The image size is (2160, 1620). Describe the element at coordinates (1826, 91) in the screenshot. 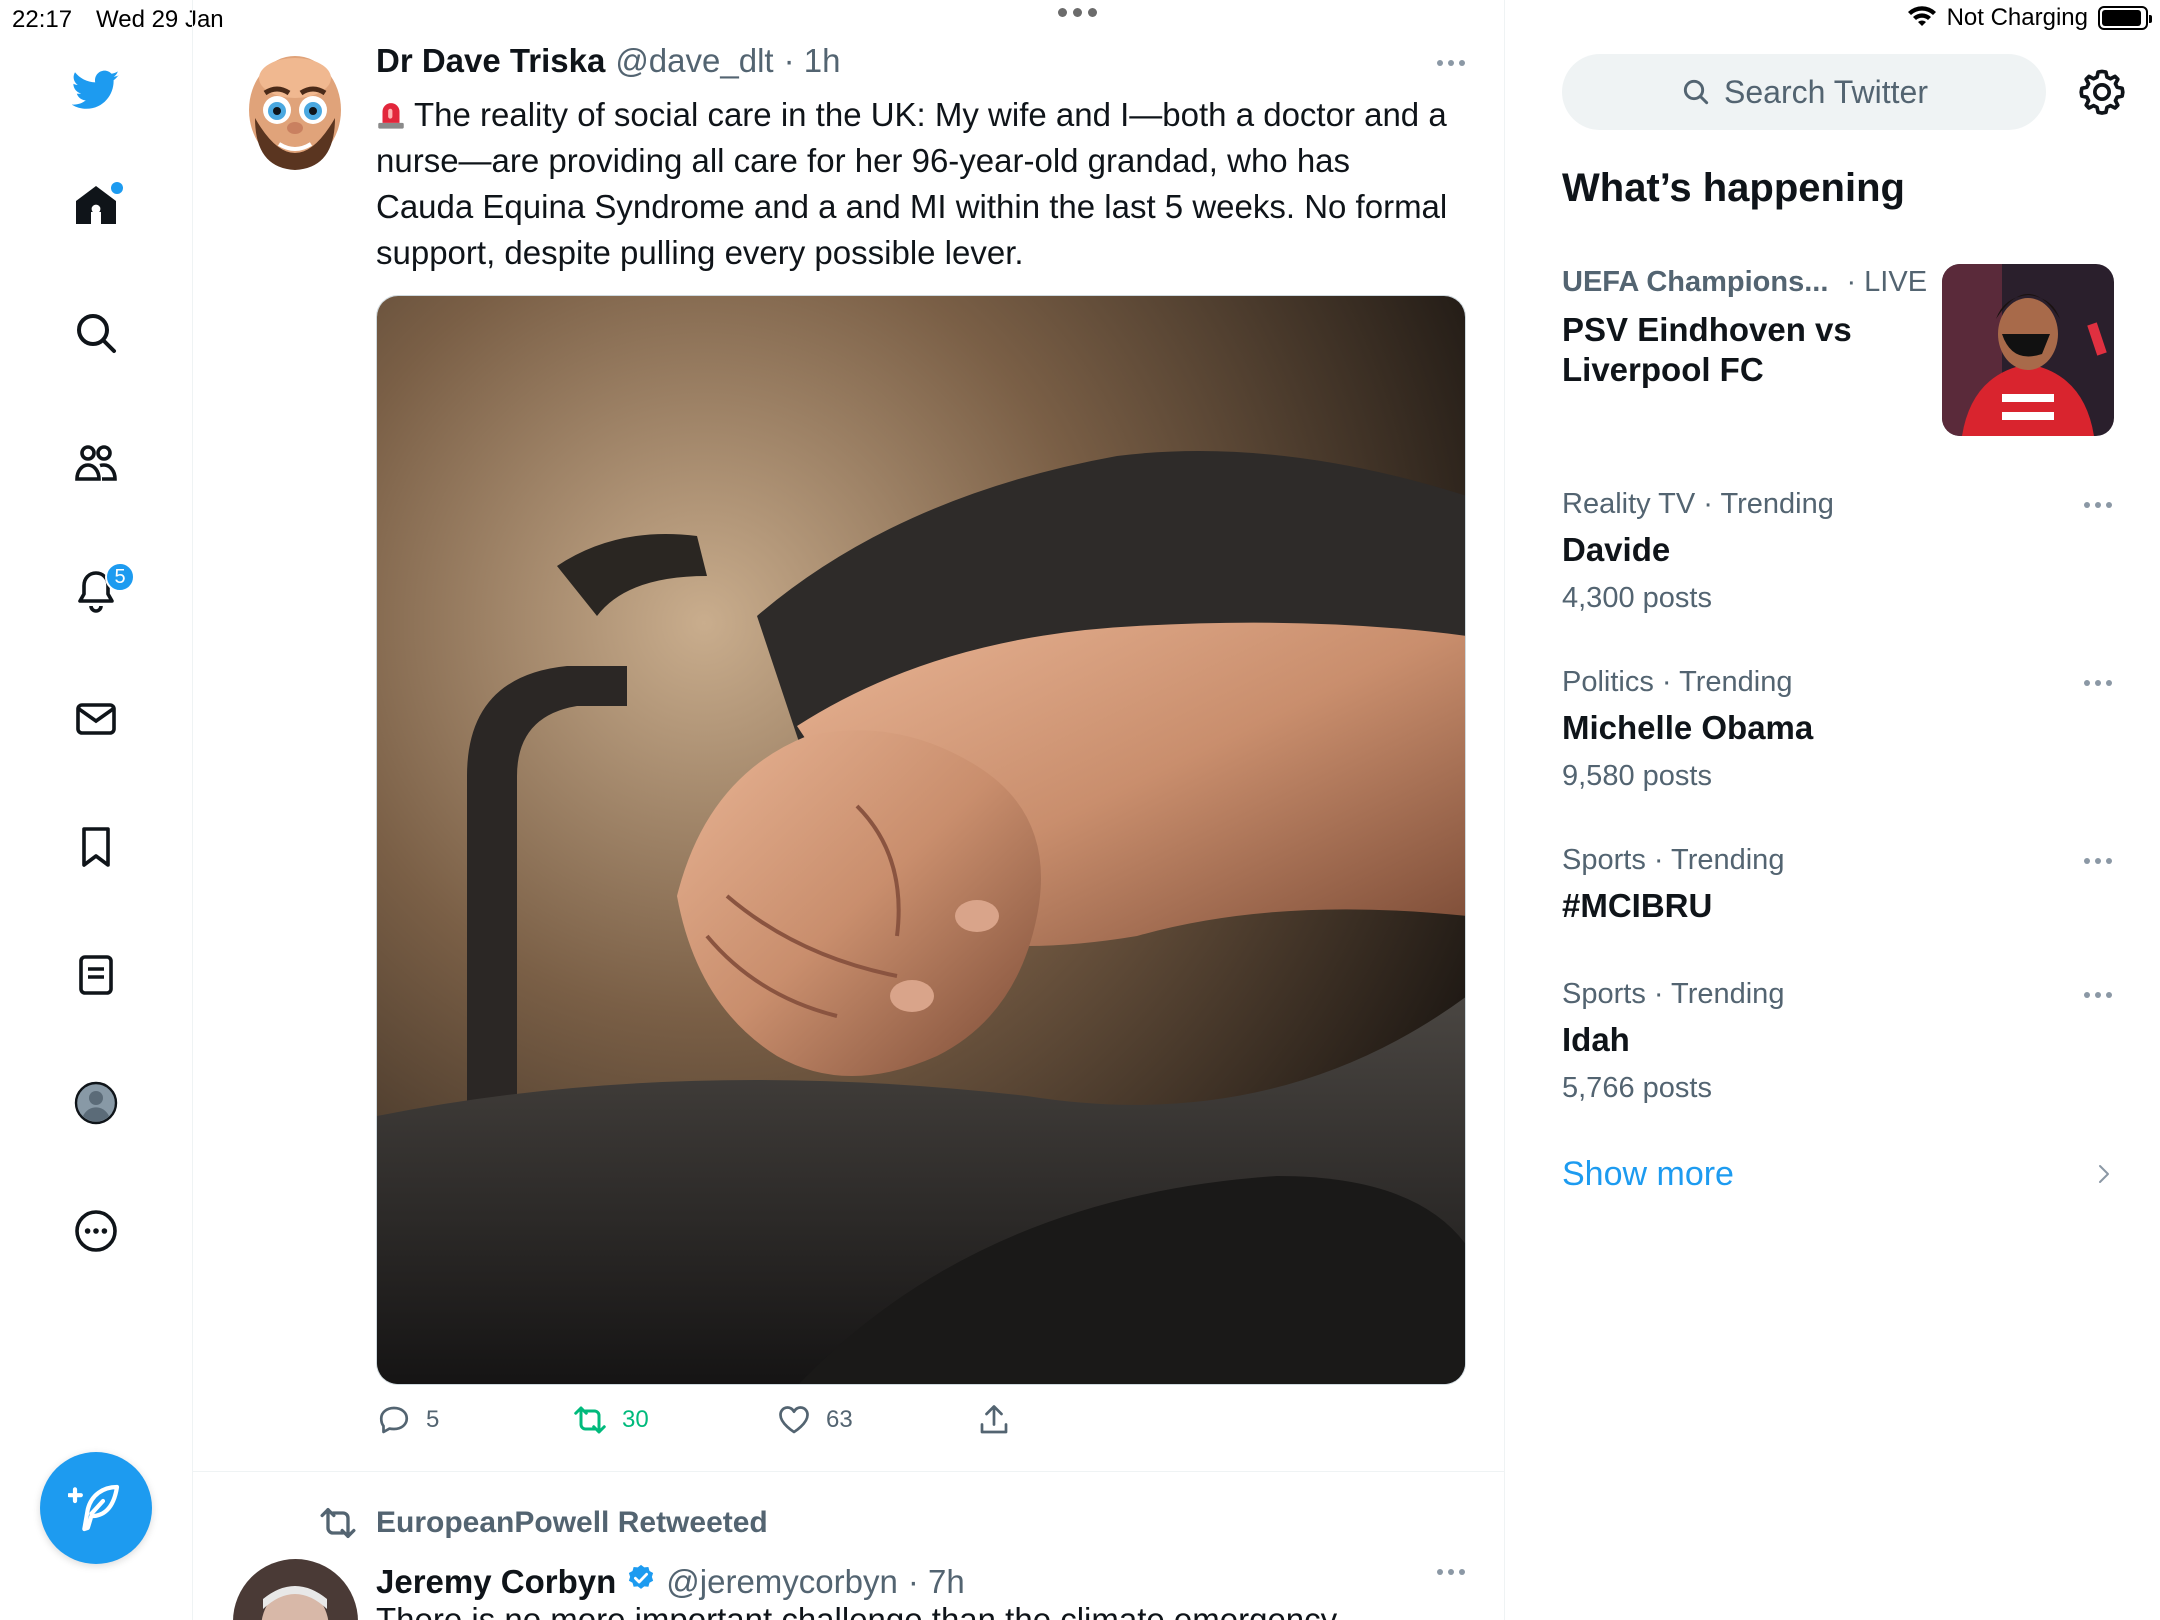

I see `search-placeholder: Search Twitter` at that location.